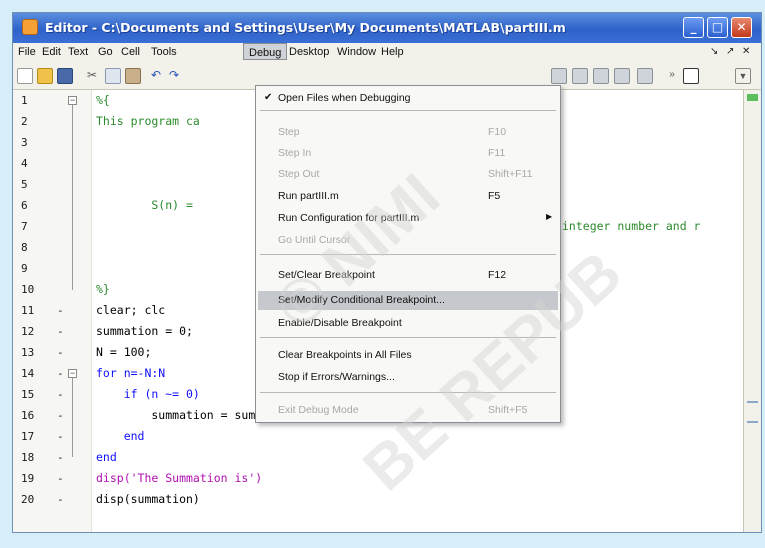 The width and height of the screenshot is (765, 548). I want to click on line-number: 19, so click(28, 478).